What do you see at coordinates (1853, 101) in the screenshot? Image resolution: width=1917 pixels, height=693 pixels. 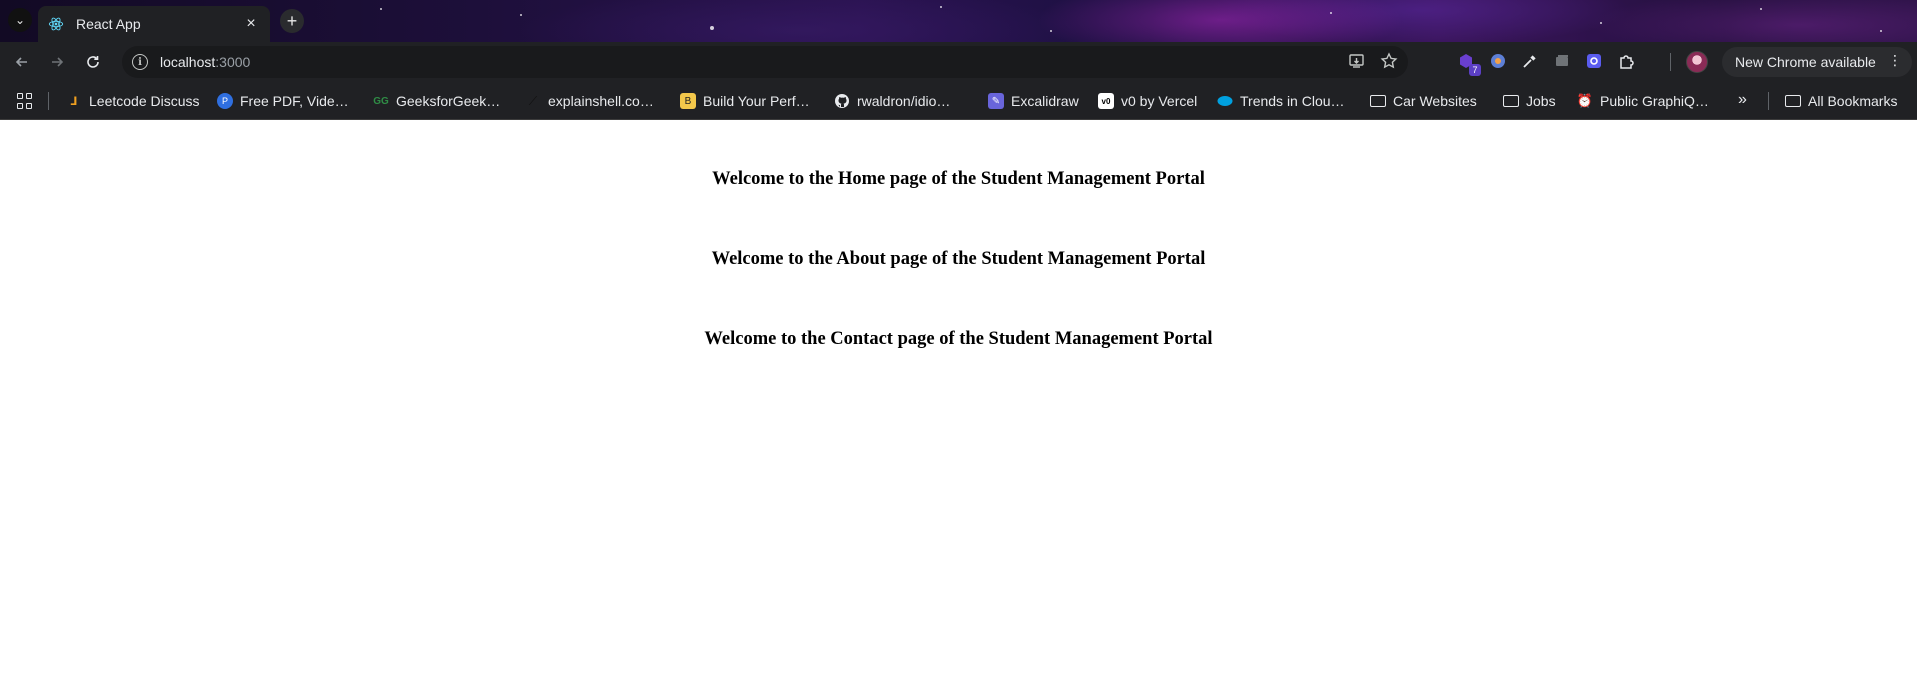 I see `all-bookmarks-label: All Bookmarks` at bounding box center [1853, 101].